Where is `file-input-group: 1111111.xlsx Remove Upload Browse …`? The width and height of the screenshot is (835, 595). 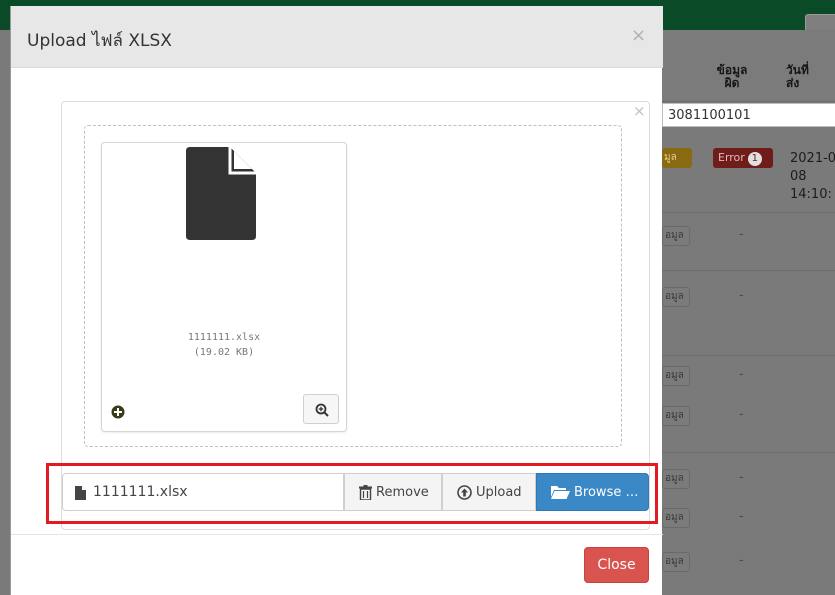 file-input-group: 1111111.xlsx Remove Upload Browse … is located at coordinates (355, 492).